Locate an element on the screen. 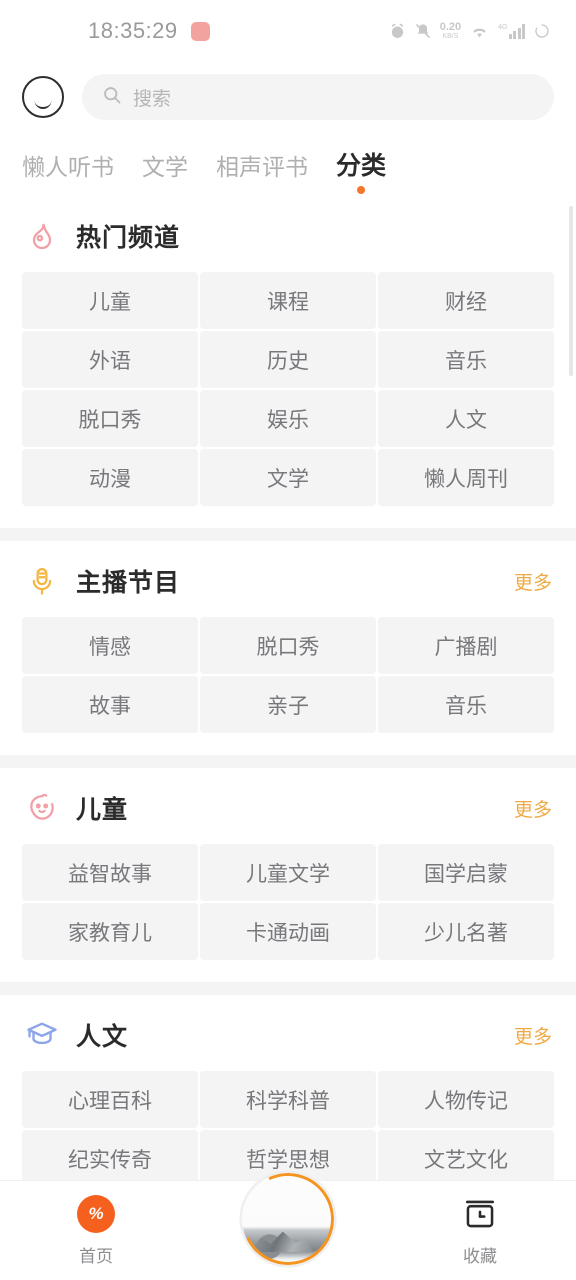 The height and width of the screenshot is (1280, 576). chip-item: 懒人周刊 is located at coordinates (466, 477).